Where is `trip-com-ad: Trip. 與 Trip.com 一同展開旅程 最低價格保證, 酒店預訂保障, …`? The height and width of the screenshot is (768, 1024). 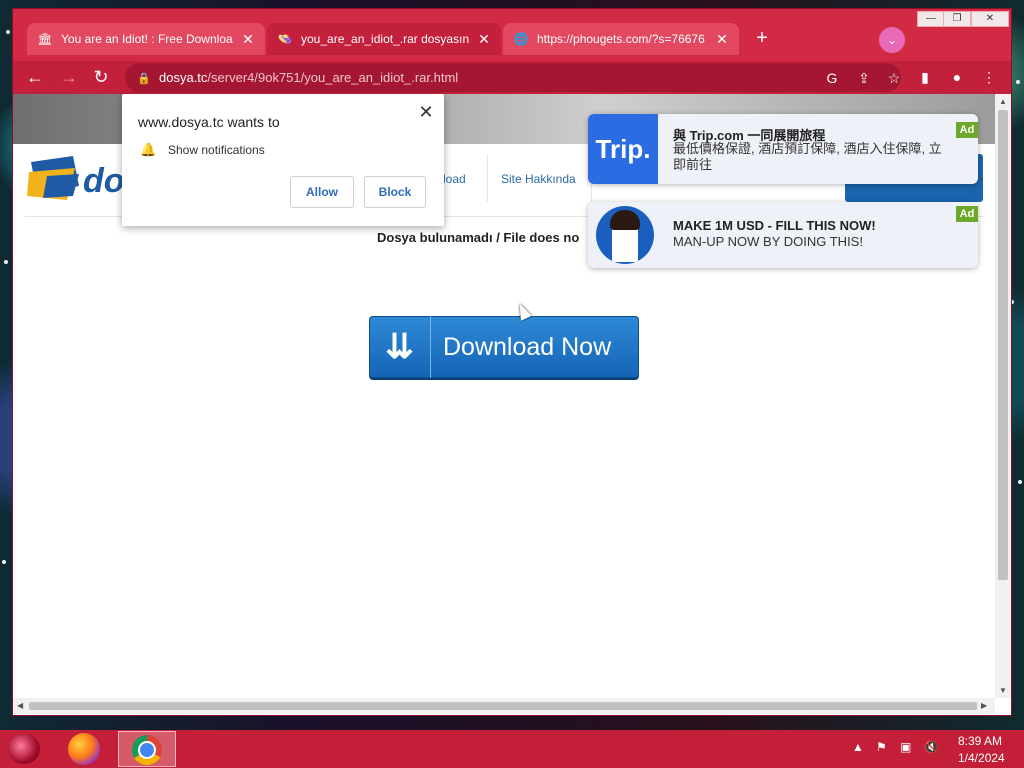 trip-com-ad: Trip. 與 Trip.com 一同展開旅程 最低價格保證, 酒店預訂保障, … is located at coordinates (783, 149).